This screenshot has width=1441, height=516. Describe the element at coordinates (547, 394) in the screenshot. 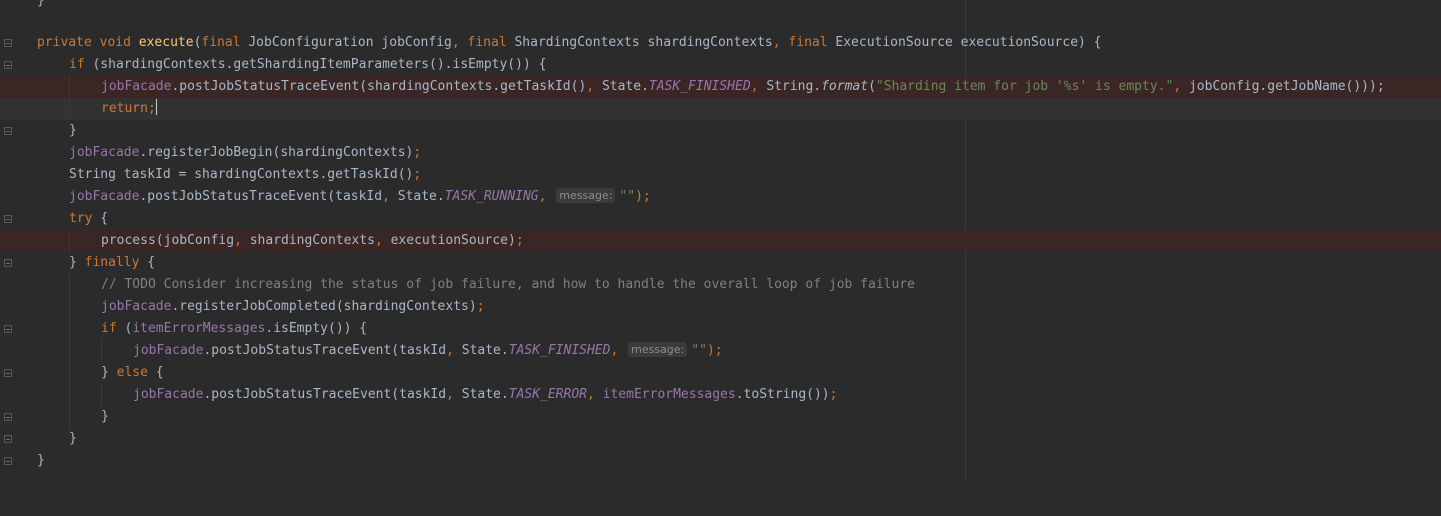

I see `constant-token: TASK_ERROR` at that location.